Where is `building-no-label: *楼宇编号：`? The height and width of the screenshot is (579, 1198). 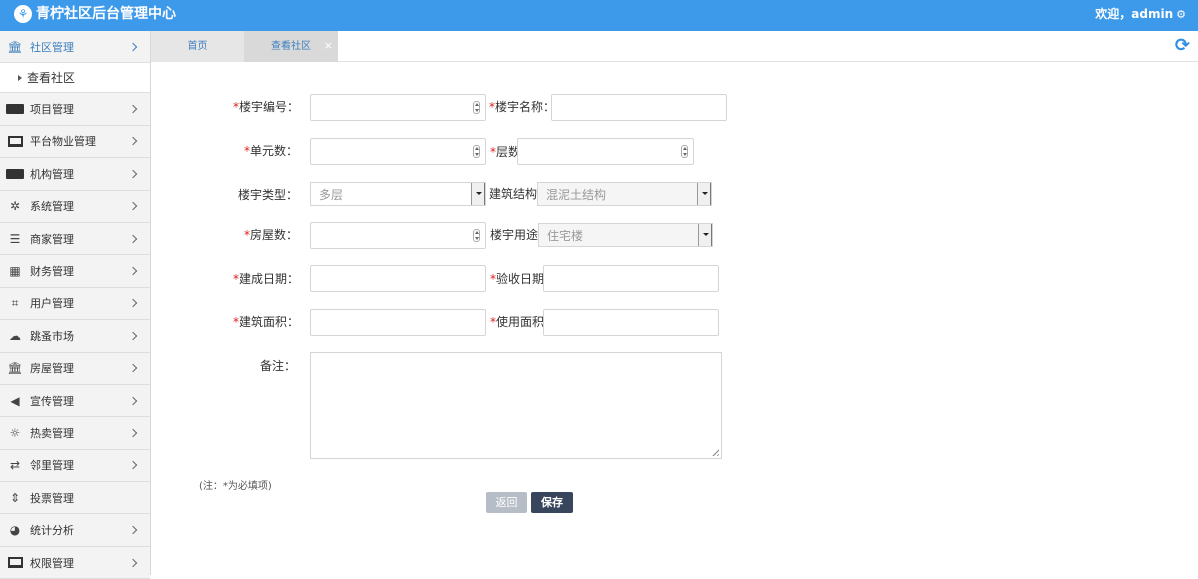
building-no-label: *楼宇编号： is located at coordinates (266, 107).